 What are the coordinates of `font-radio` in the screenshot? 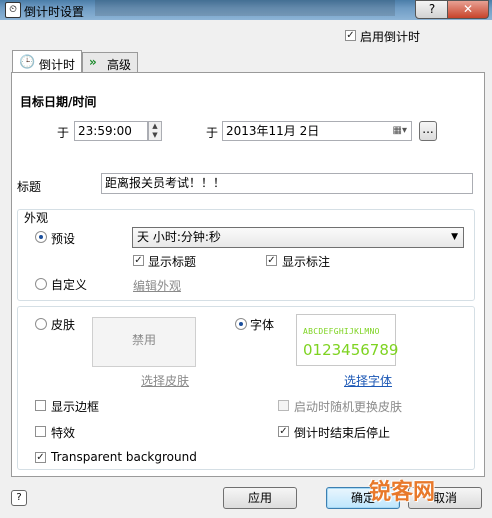 It's located at (241, 324).